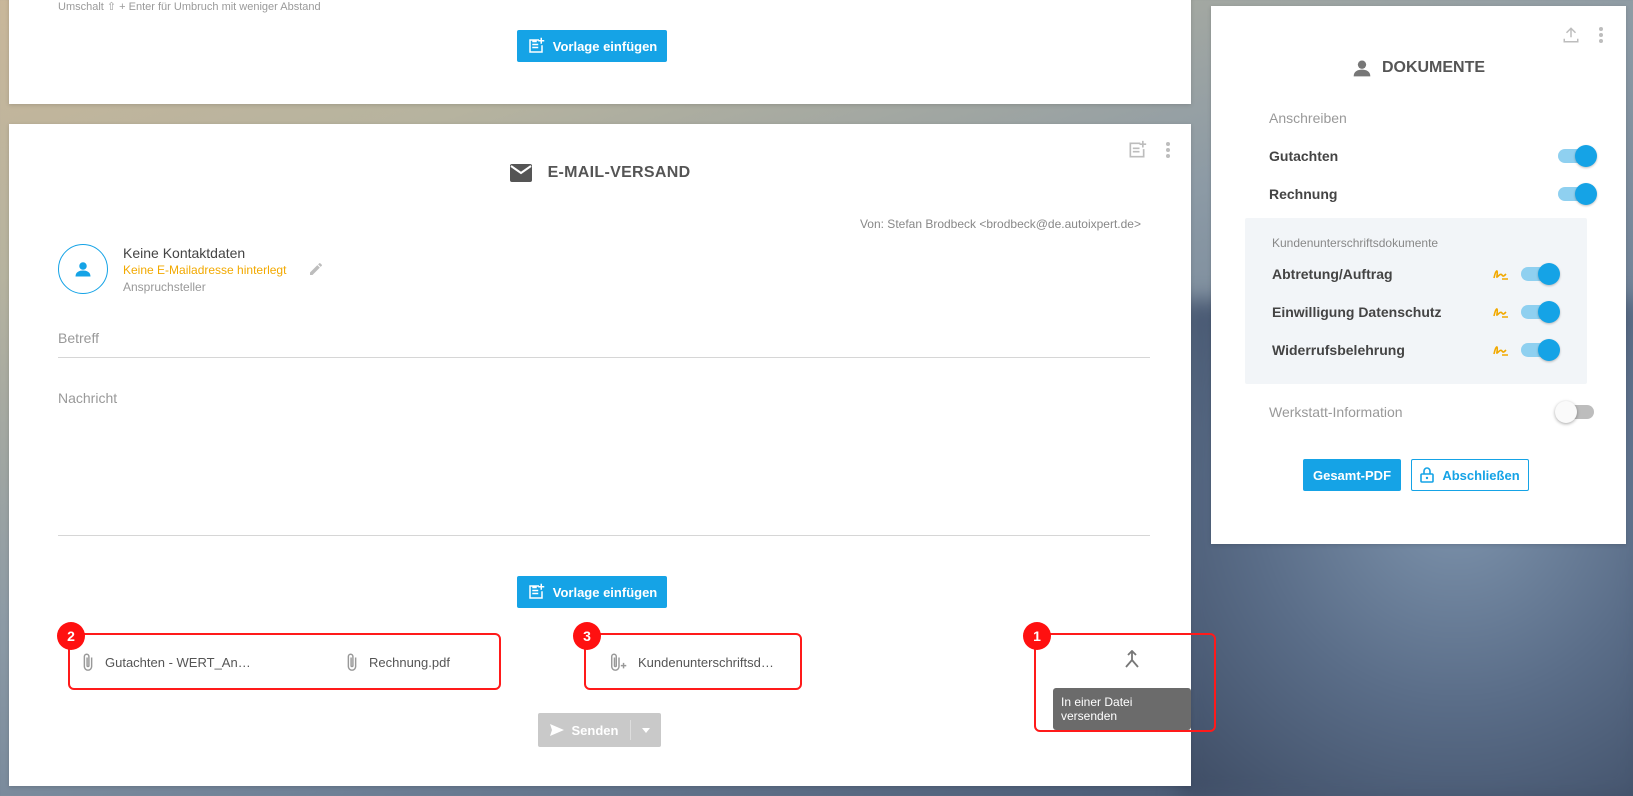  Describe the element at coordinates (205, 270) in the screenshot. I see `contact-warning: Keine E-Mailadresse hinterlegt` at that location.